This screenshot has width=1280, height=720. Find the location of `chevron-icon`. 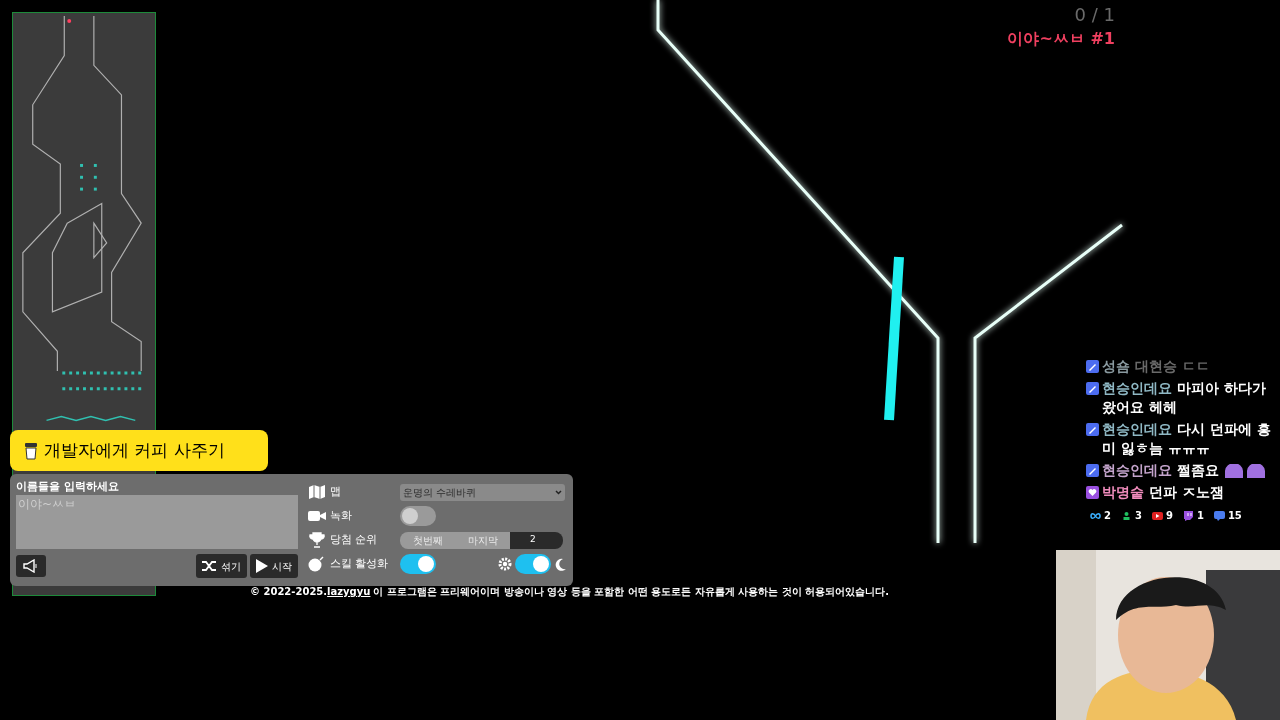

chevron-icon is located at coordinates (558, 492).